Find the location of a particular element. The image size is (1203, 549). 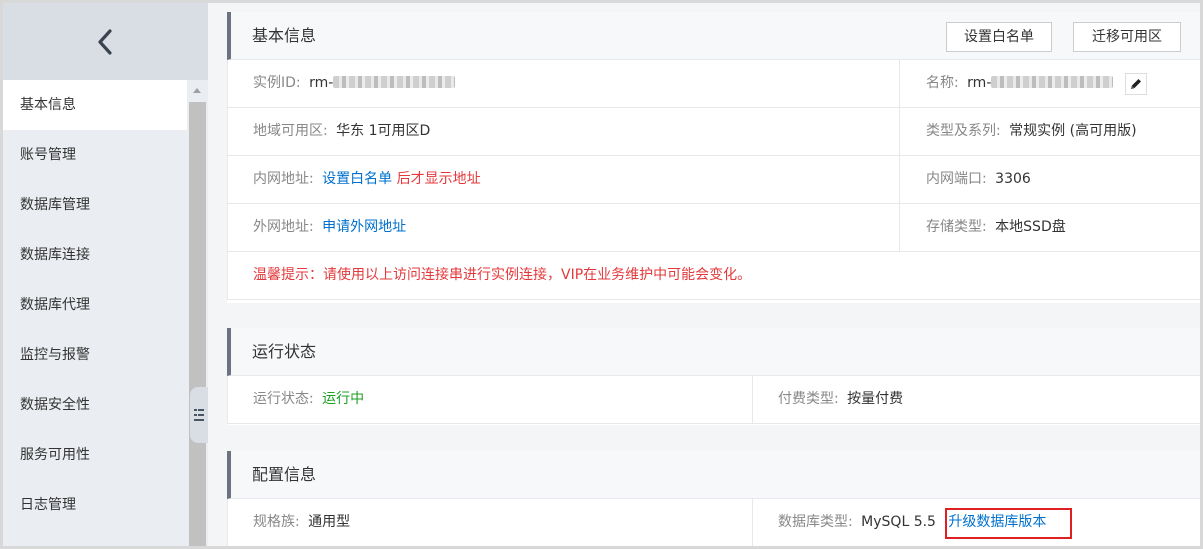

chevron-left-icon is located at coordinates (106, 42).